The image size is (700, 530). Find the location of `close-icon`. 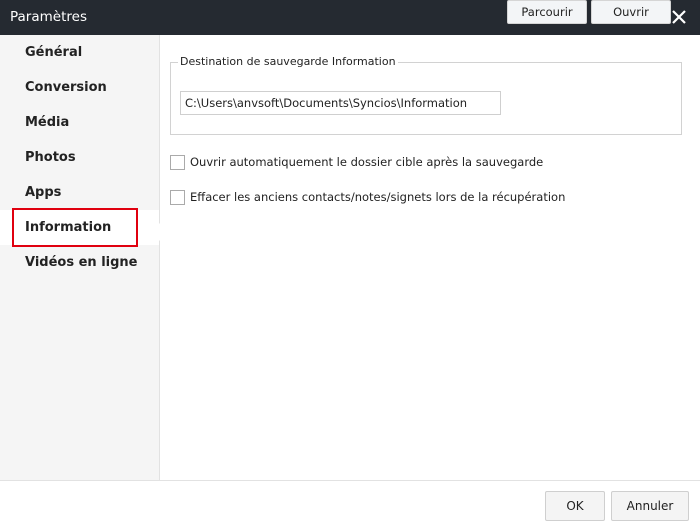

close-icon is located at coordinates (679, 17).